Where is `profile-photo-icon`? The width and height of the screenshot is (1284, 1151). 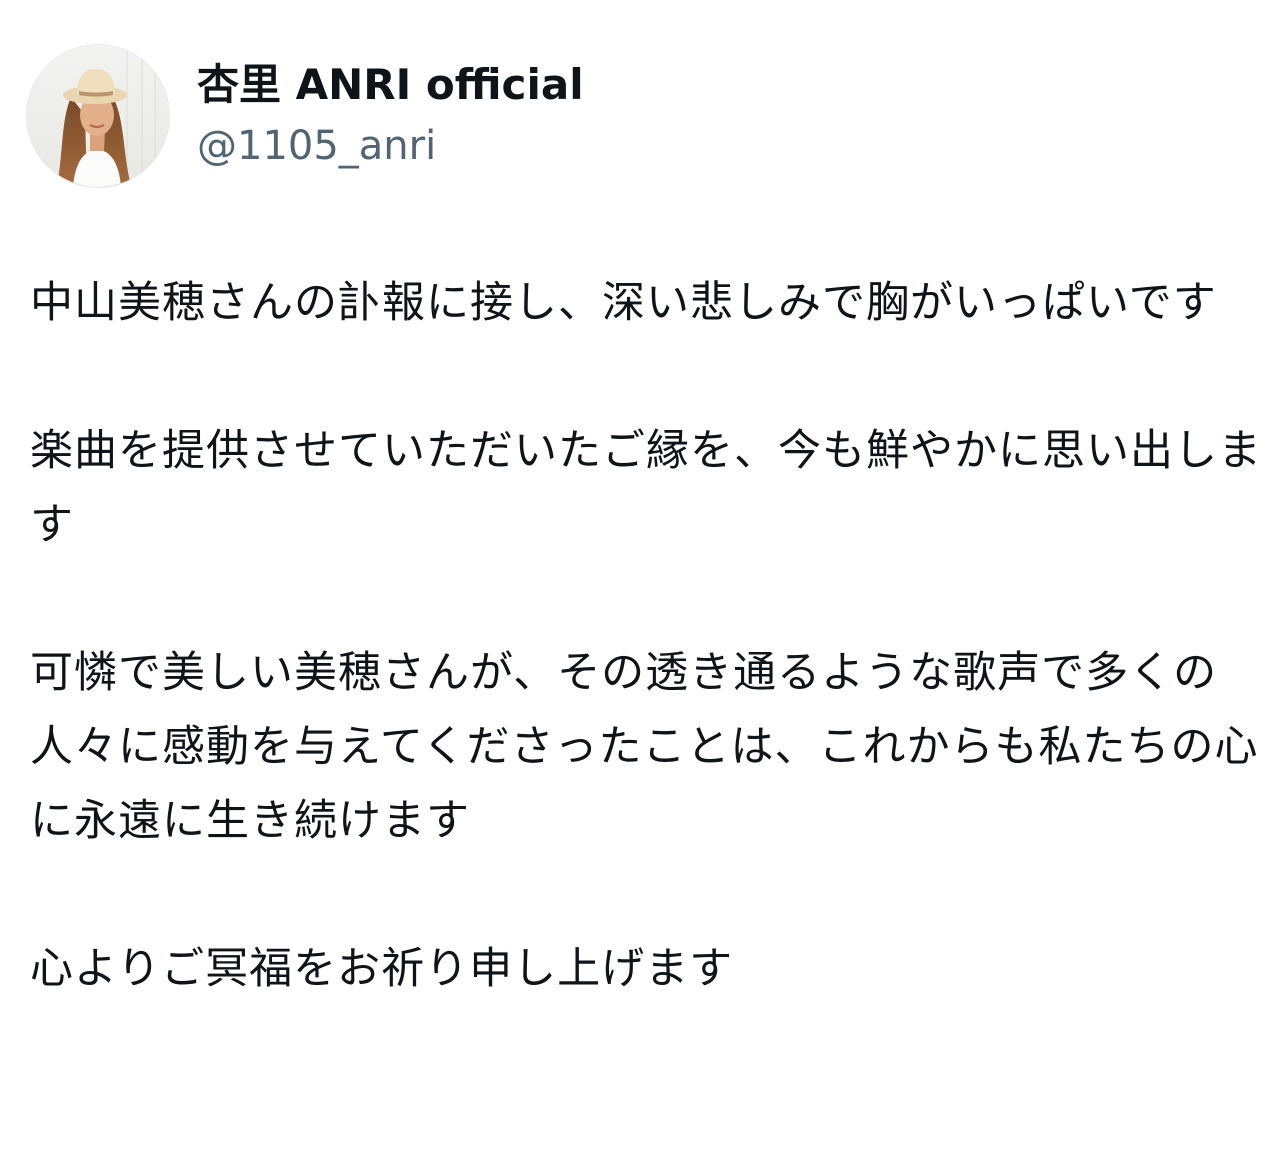 profile-photo-icon is located at coordinates (98, 116).